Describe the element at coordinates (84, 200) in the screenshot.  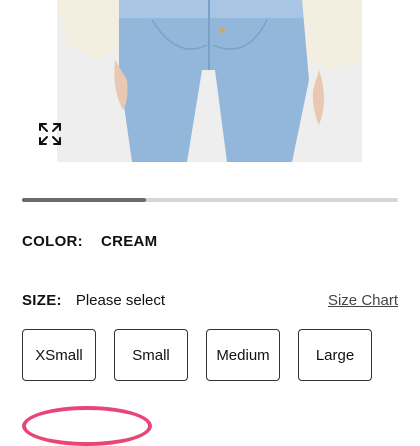
I see `gallery-progress-fill` at that location.